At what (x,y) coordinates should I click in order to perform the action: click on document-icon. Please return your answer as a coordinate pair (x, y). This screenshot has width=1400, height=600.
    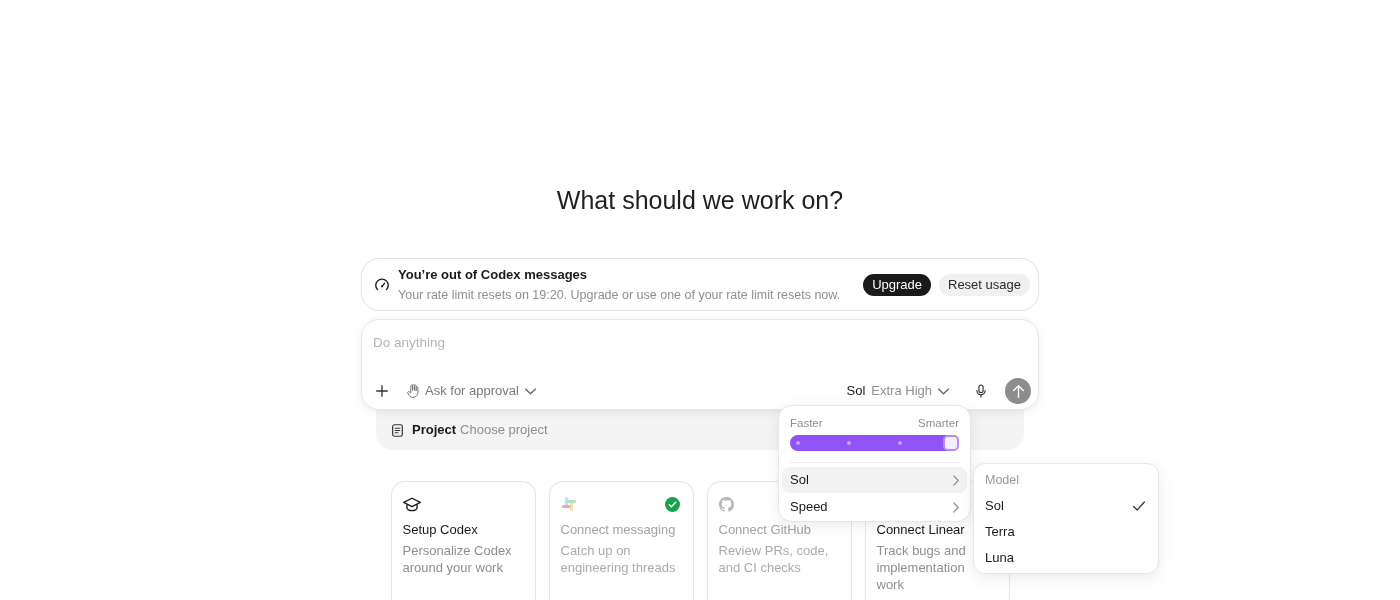
    Looking at the image, I should click on (397, 430).